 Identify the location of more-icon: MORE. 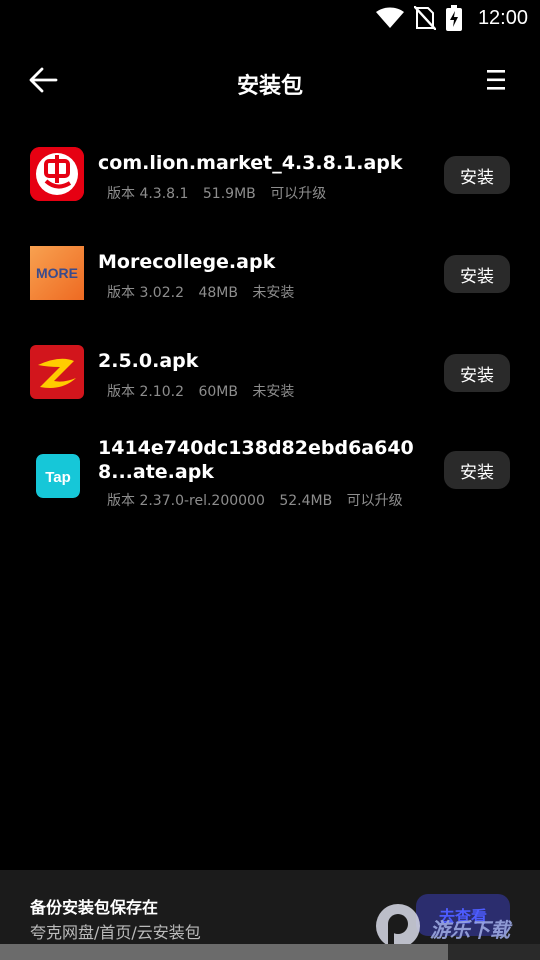
(57, 273).